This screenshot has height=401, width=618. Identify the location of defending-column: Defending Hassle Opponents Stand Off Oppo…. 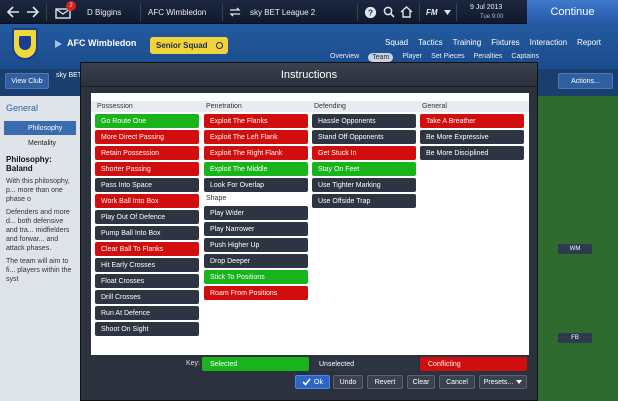
(364, 155).